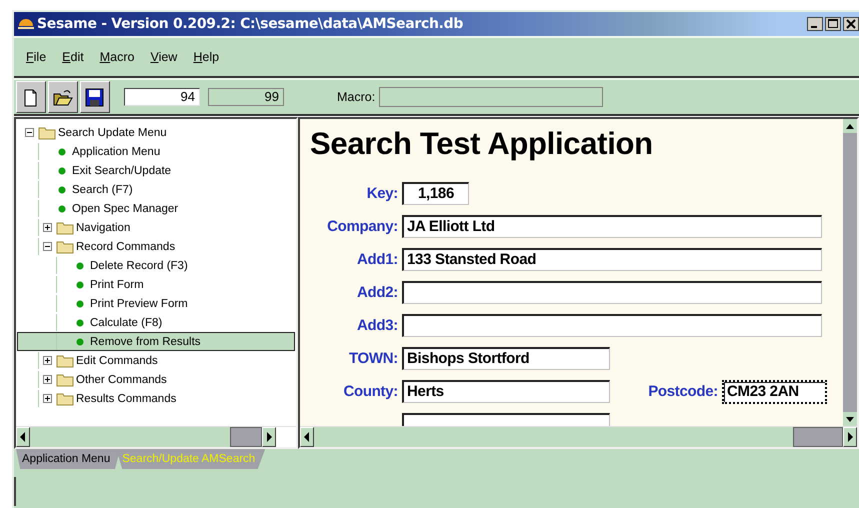 The width and height of the screenshot is (859, 508). I want to click on input-field: 133 Stansted Road, so click(612, 259).